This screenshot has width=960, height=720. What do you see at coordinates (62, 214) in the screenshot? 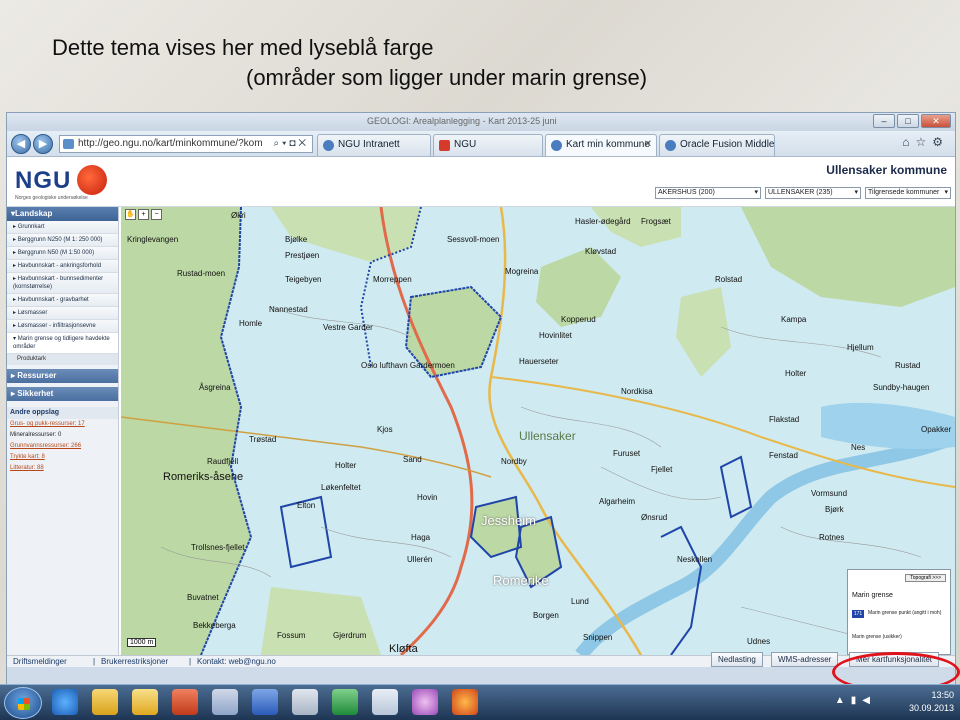
I see `sidebar-head-landskap: ▾Landskap` at bounding box center [62, 214].